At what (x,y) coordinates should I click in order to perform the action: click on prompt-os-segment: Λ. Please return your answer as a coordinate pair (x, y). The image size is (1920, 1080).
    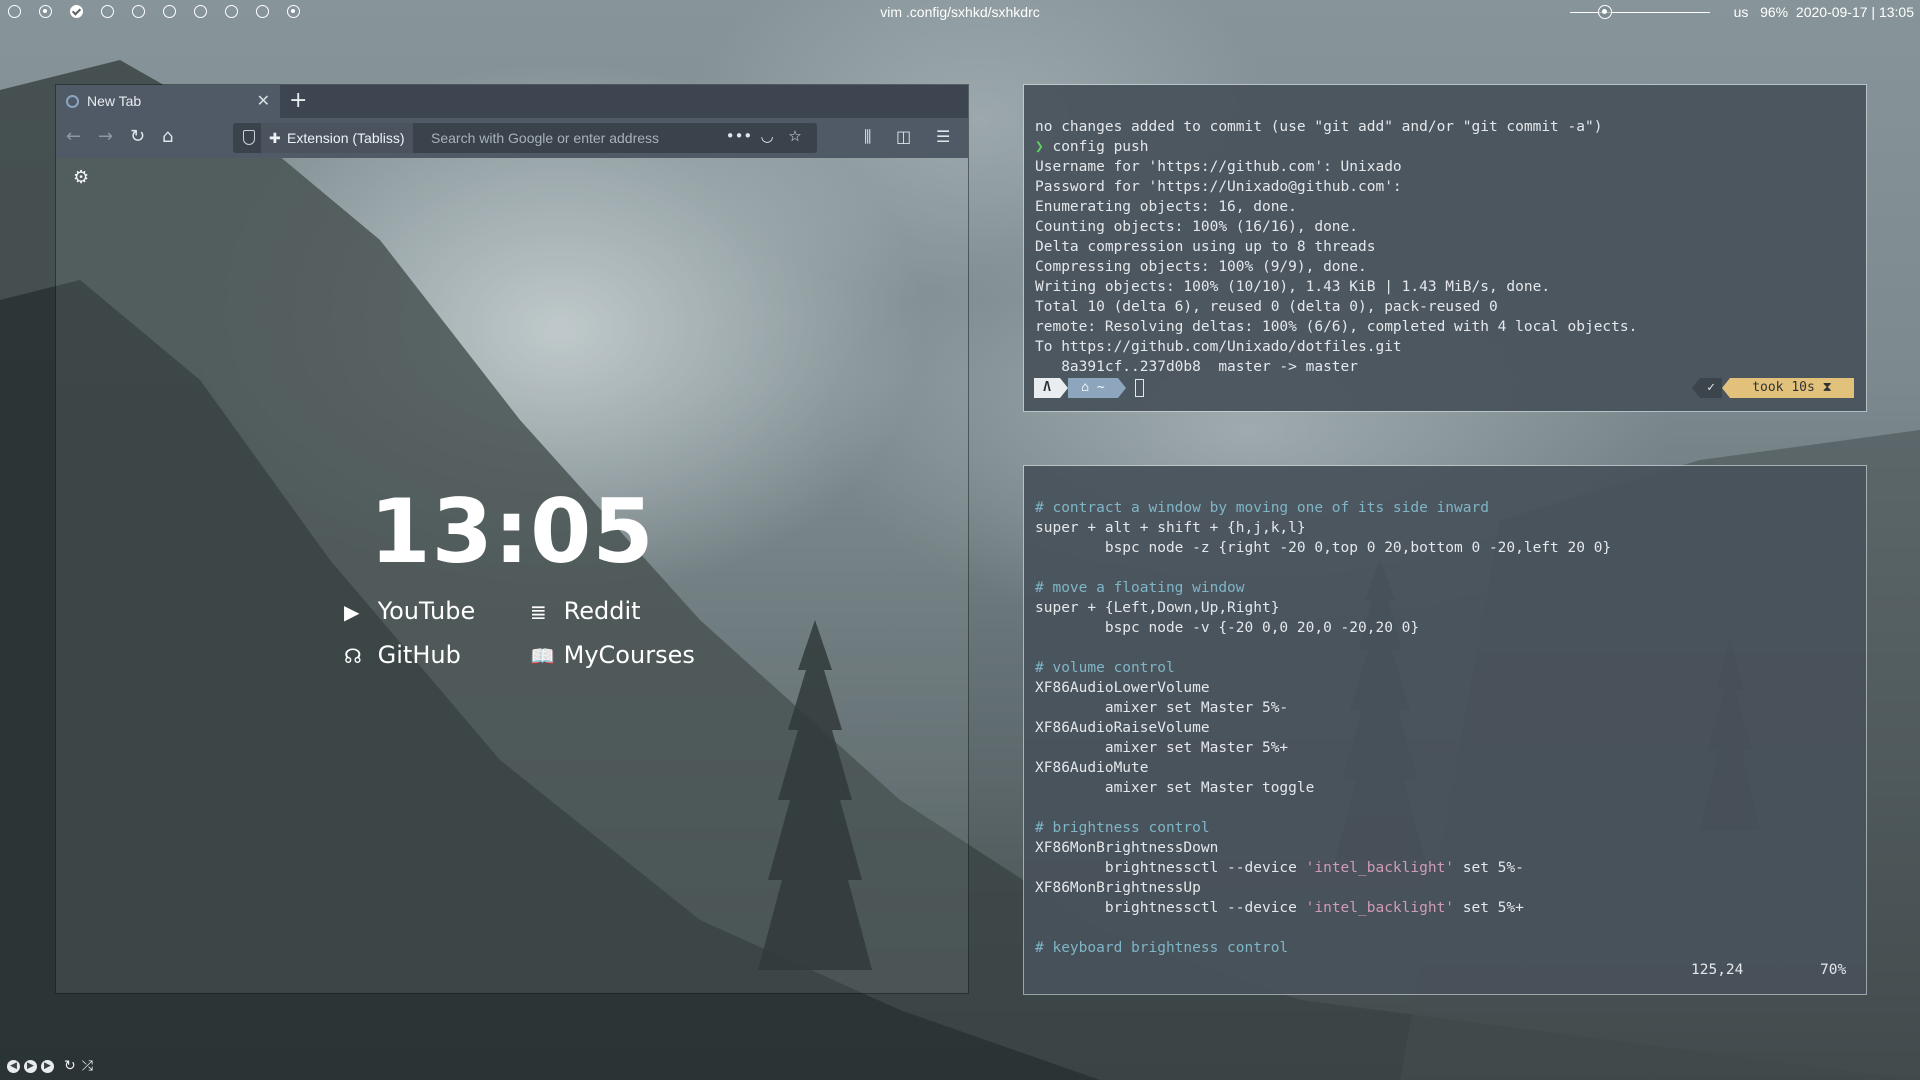
    Looking at the image, I should click on (1047, 388).